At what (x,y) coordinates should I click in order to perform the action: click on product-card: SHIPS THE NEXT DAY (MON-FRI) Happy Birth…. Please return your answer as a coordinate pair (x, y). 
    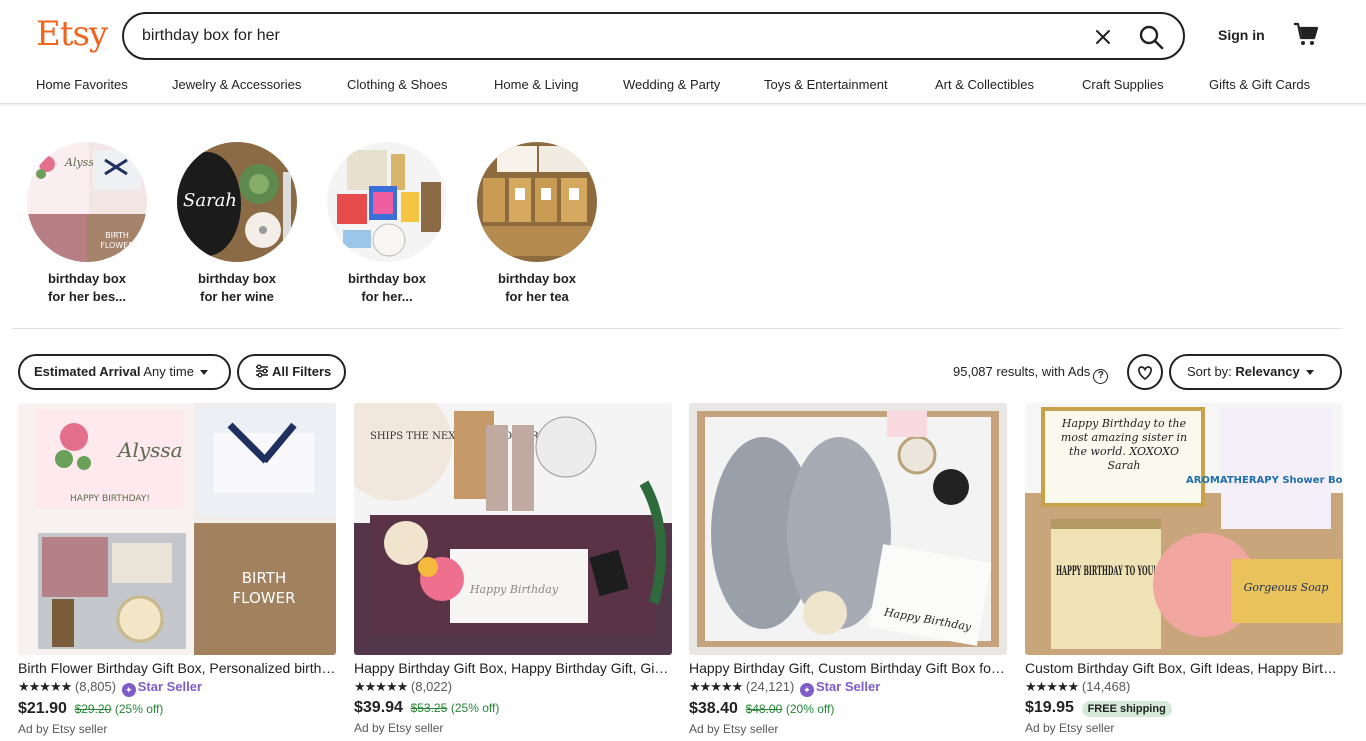
    Looking at the image, I should click on (513, 569).